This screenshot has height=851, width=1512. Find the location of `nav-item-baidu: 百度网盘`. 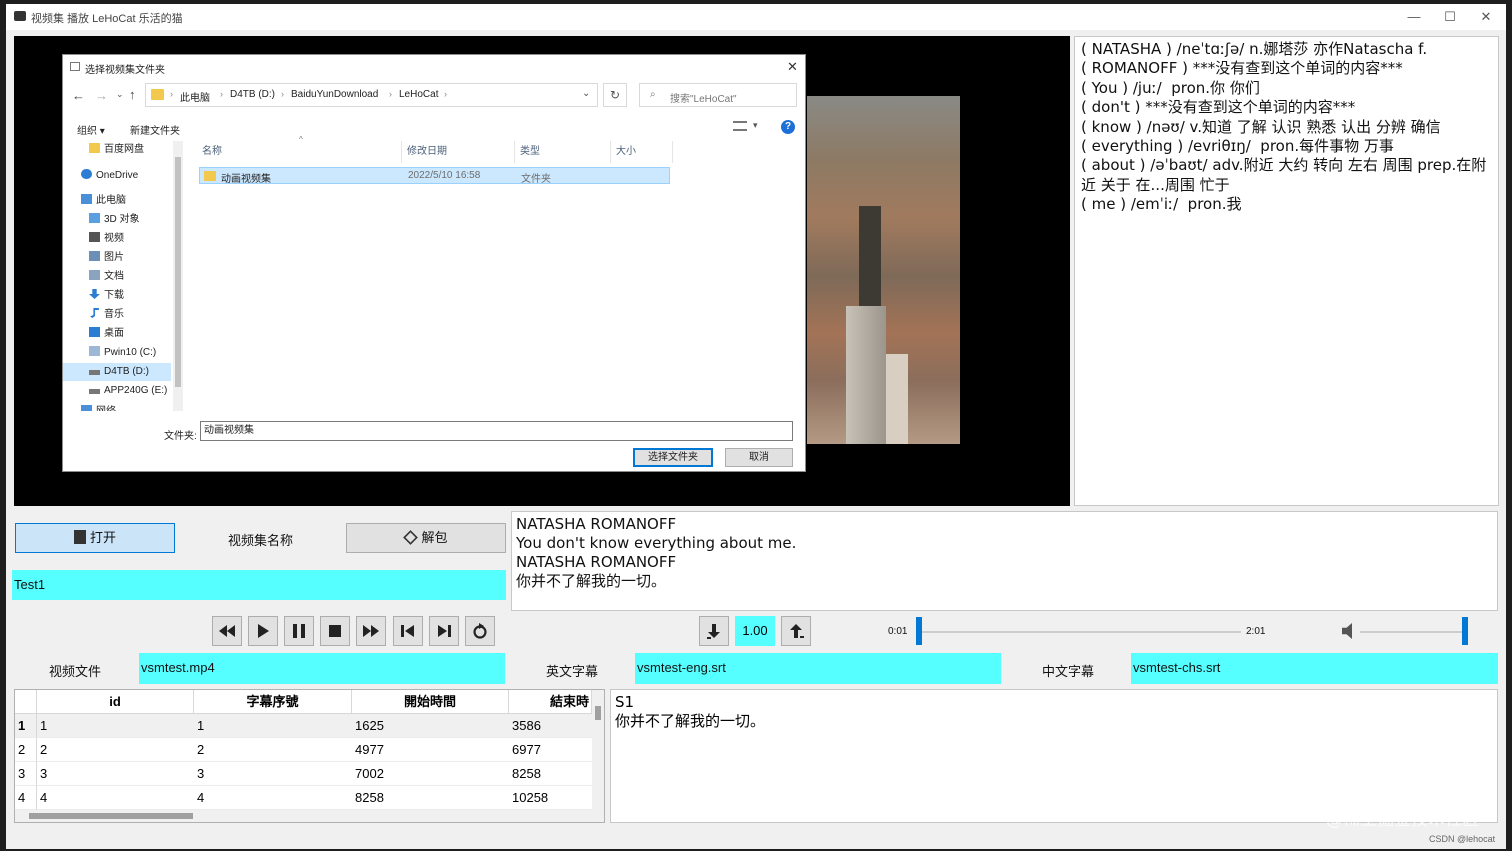

nav-item-baidu: 百度网盘 is located at coordinates (117, 150).